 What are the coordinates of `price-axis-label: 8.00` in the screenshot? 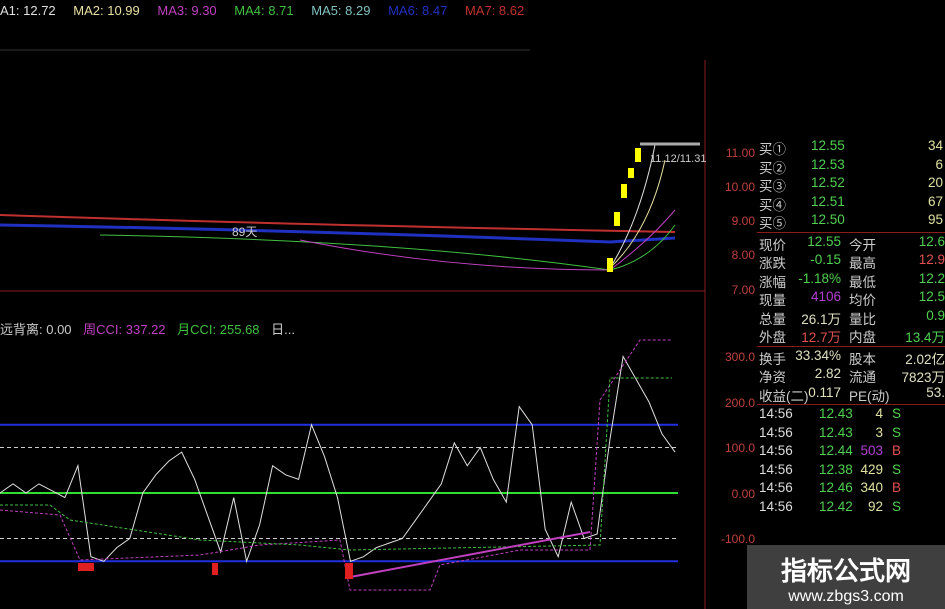 It's located at (743, 255).